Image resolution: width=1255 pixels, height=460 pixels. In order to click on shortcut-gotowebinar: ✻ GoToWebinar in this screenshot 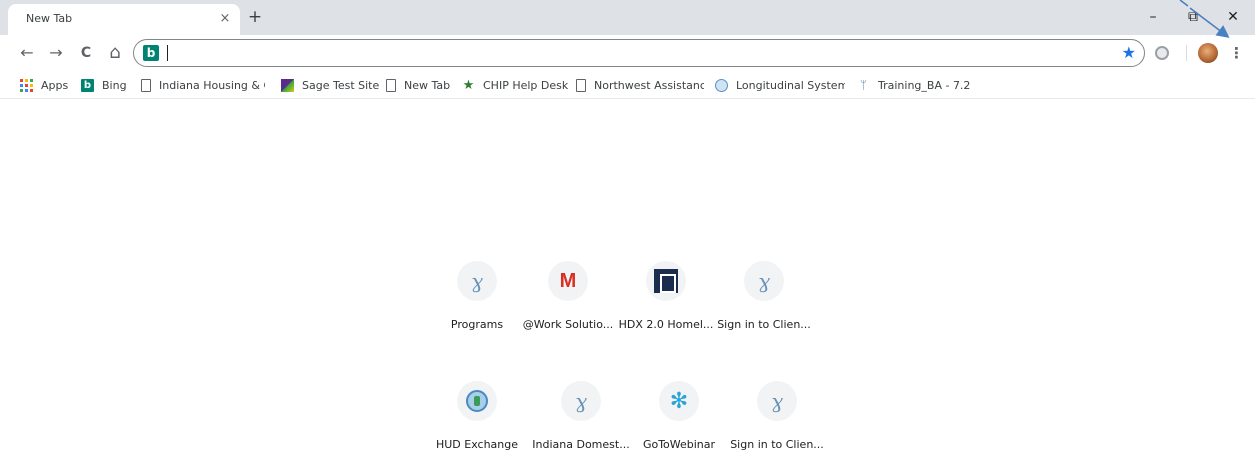, I will do `click(679, 420)`.